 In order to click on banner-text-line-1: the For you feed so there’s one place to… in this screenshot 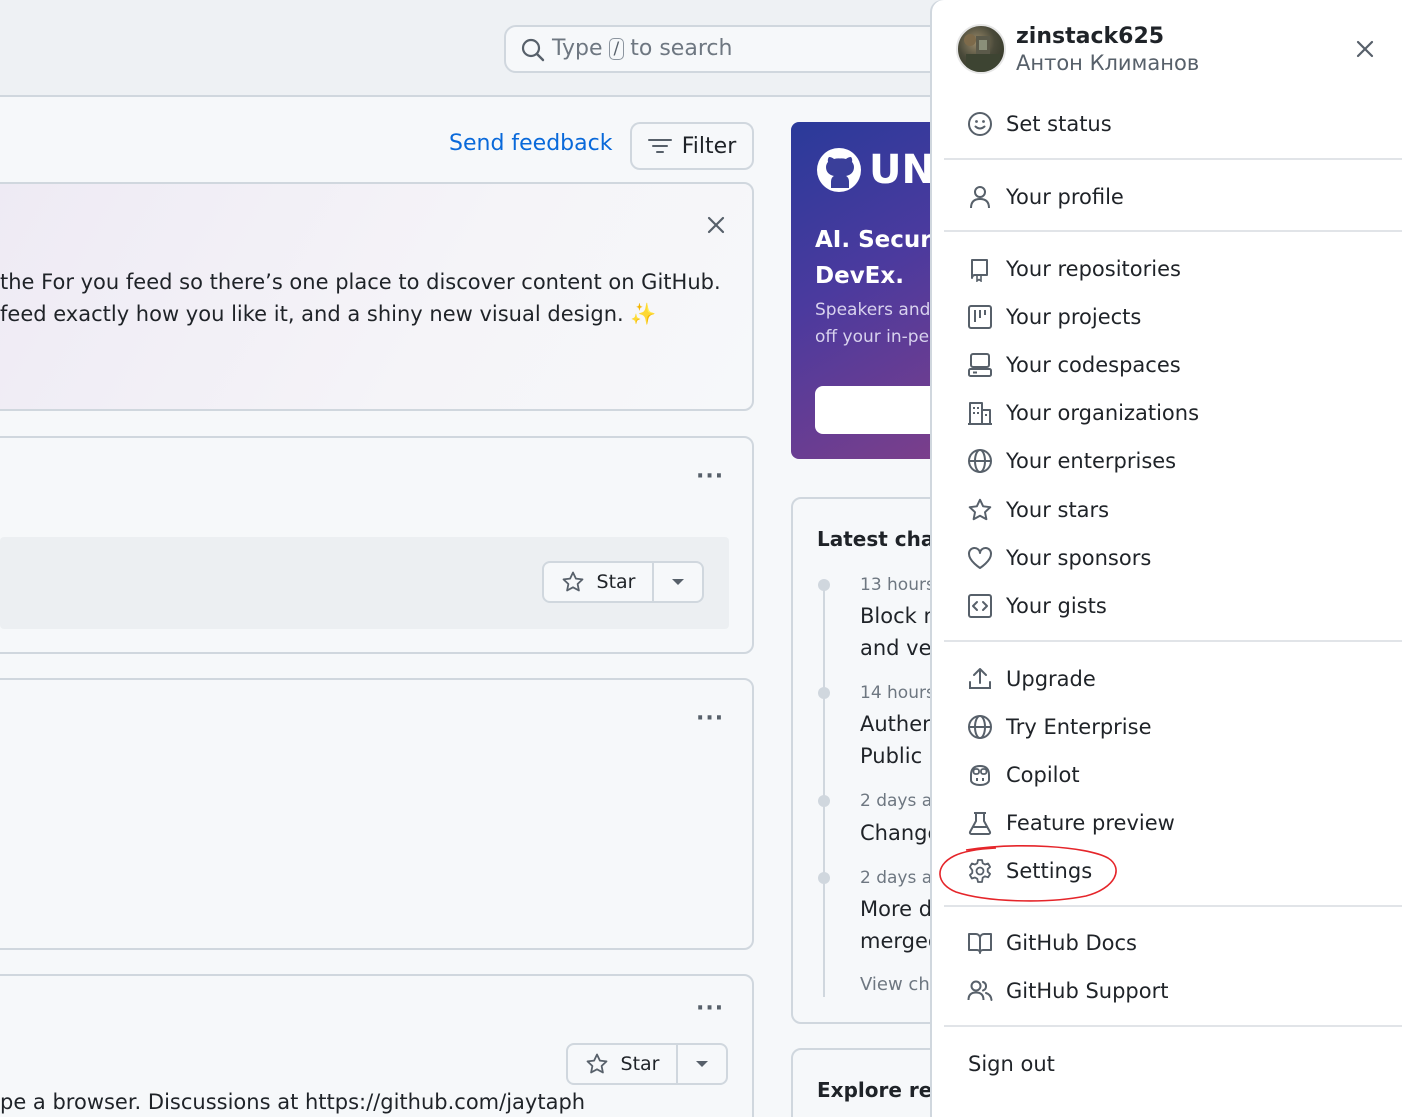, I will do `click(360, 282)`.